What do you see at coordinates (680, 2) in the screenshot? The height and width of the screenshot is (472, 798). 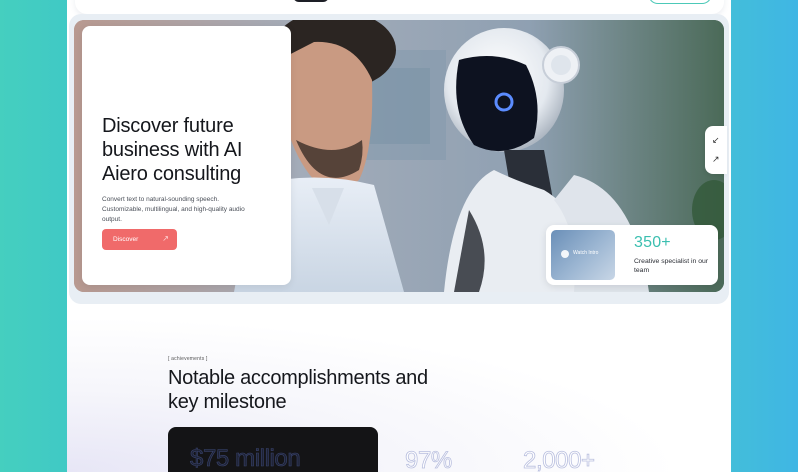 I see `nav-outline-button` at bounding box center [680, 2].